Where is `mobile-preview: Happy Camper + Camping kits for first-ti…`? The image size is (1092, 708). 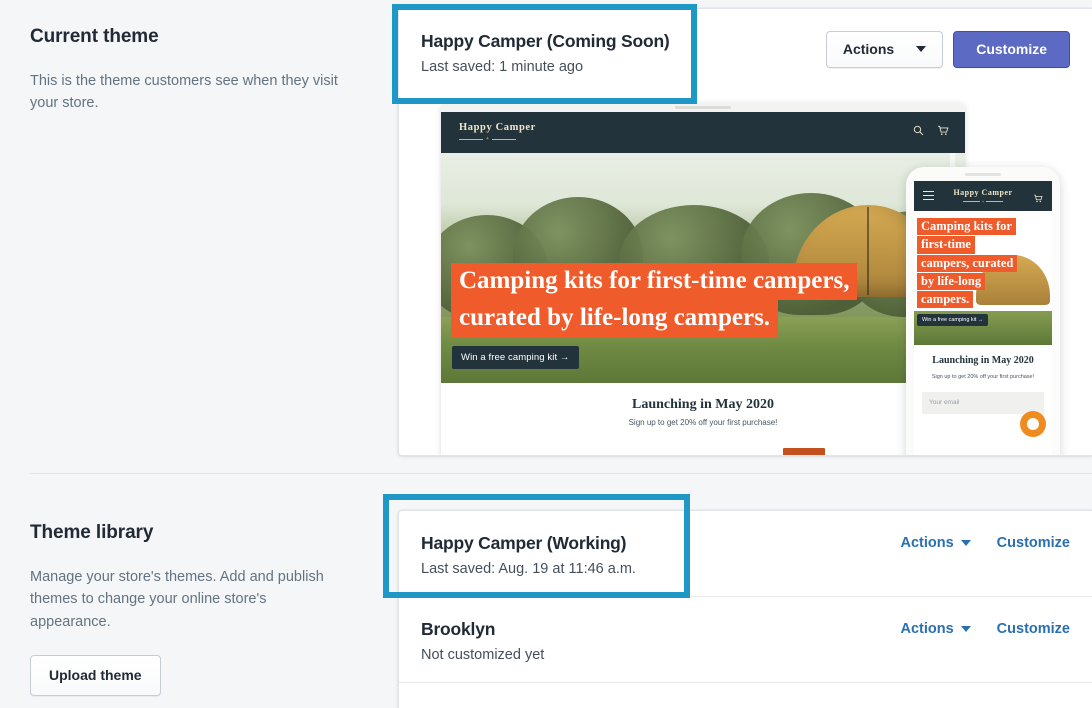 mobile-preview: Happy Camper + Camping kits for first-ti… is located at coordinates (983, 311).